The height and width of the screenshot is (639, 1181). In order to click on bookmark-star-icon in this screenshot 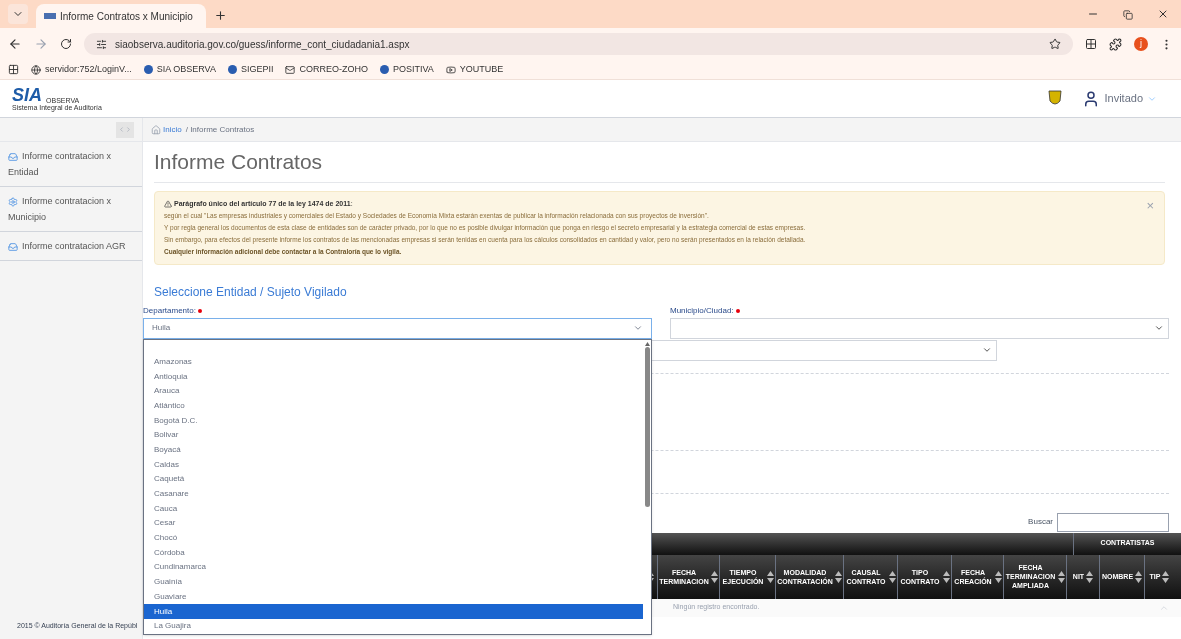, I will do `click(1055, 44)`.